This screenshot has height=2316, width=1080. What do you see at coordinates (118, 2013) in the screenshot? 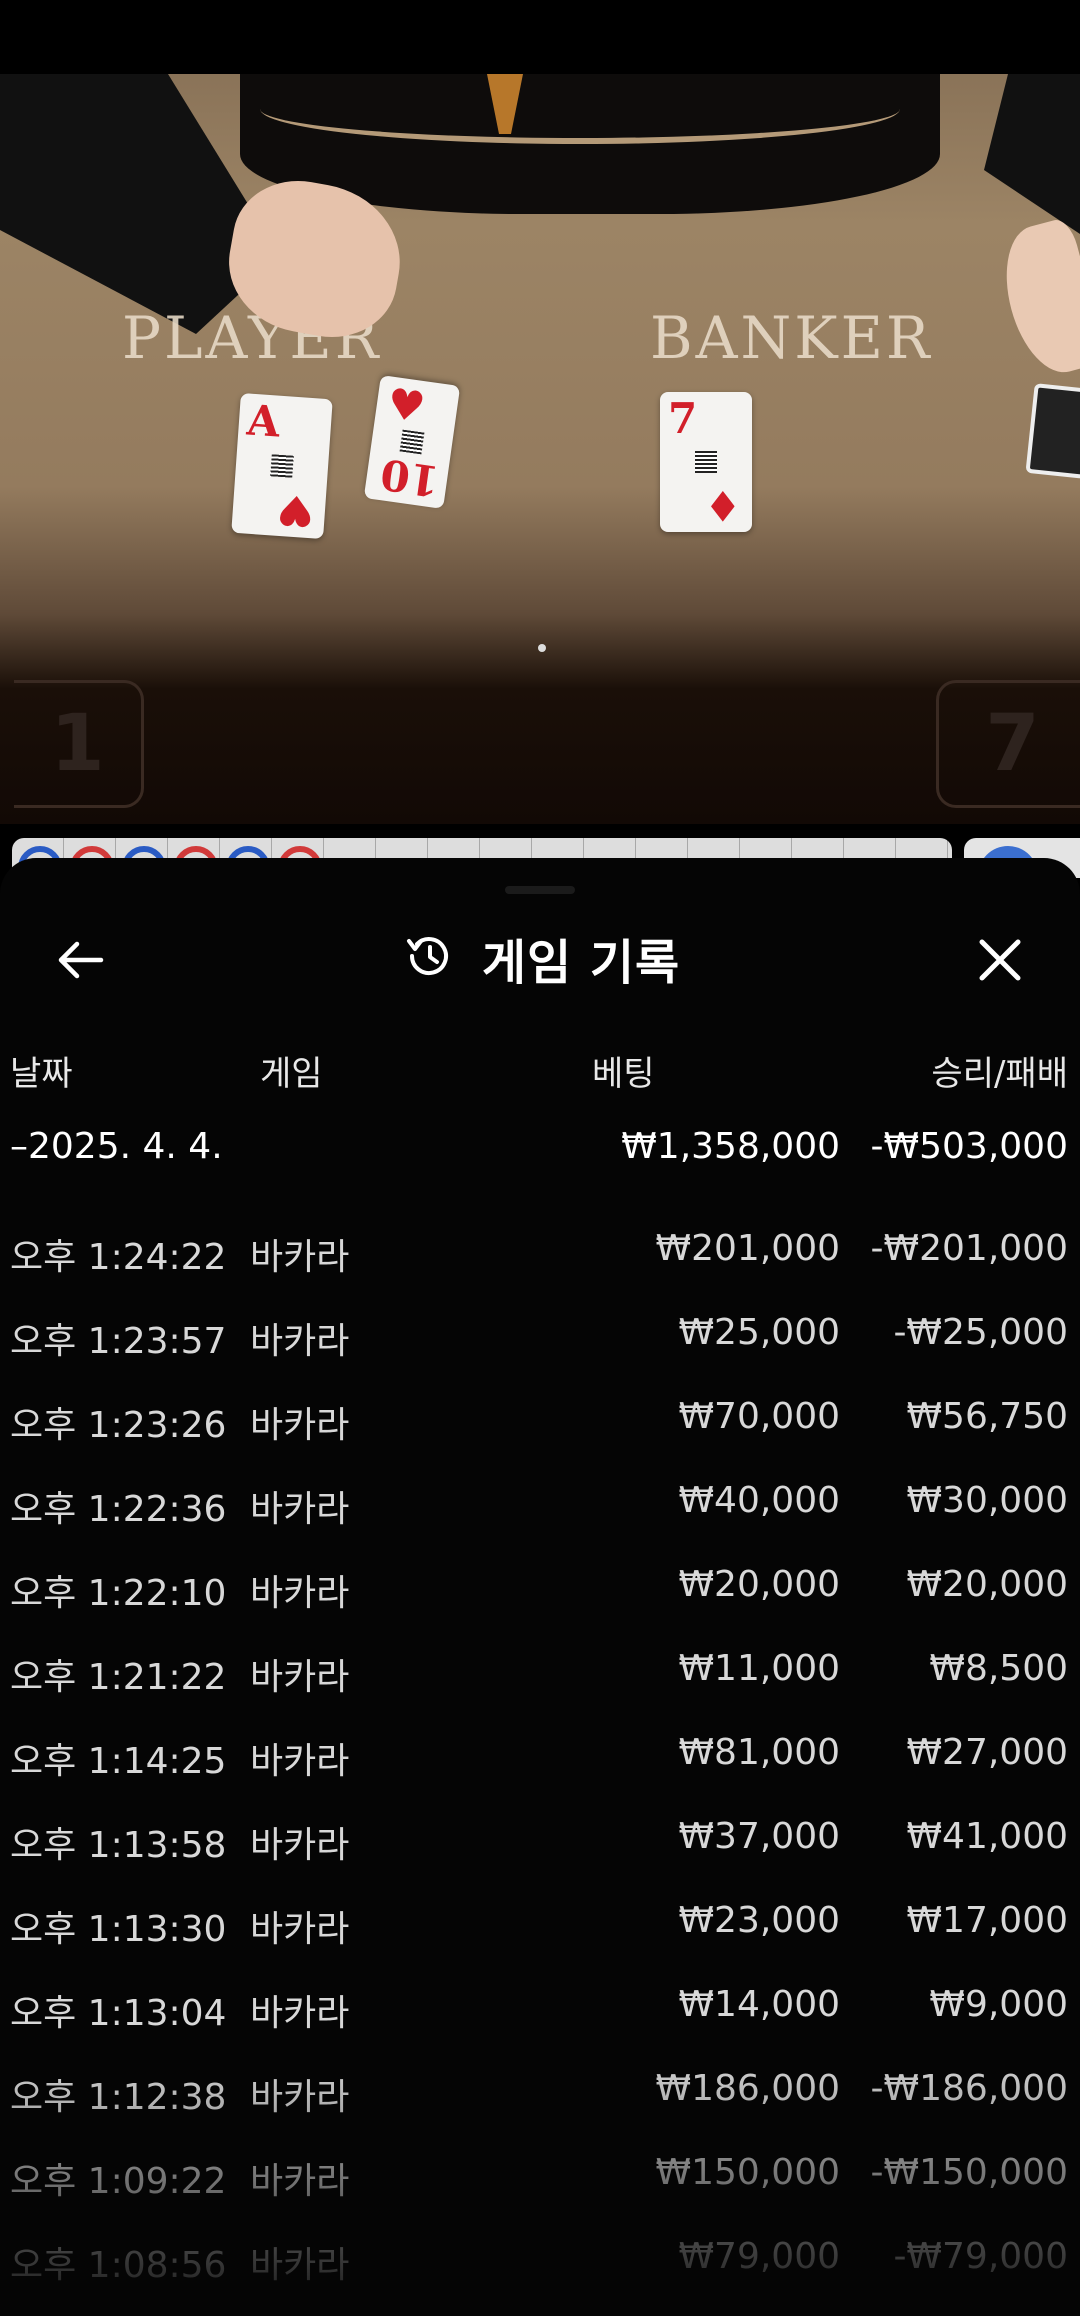
I see `row-time: 오후 1:13:04` at bounding box center [118, 2013].